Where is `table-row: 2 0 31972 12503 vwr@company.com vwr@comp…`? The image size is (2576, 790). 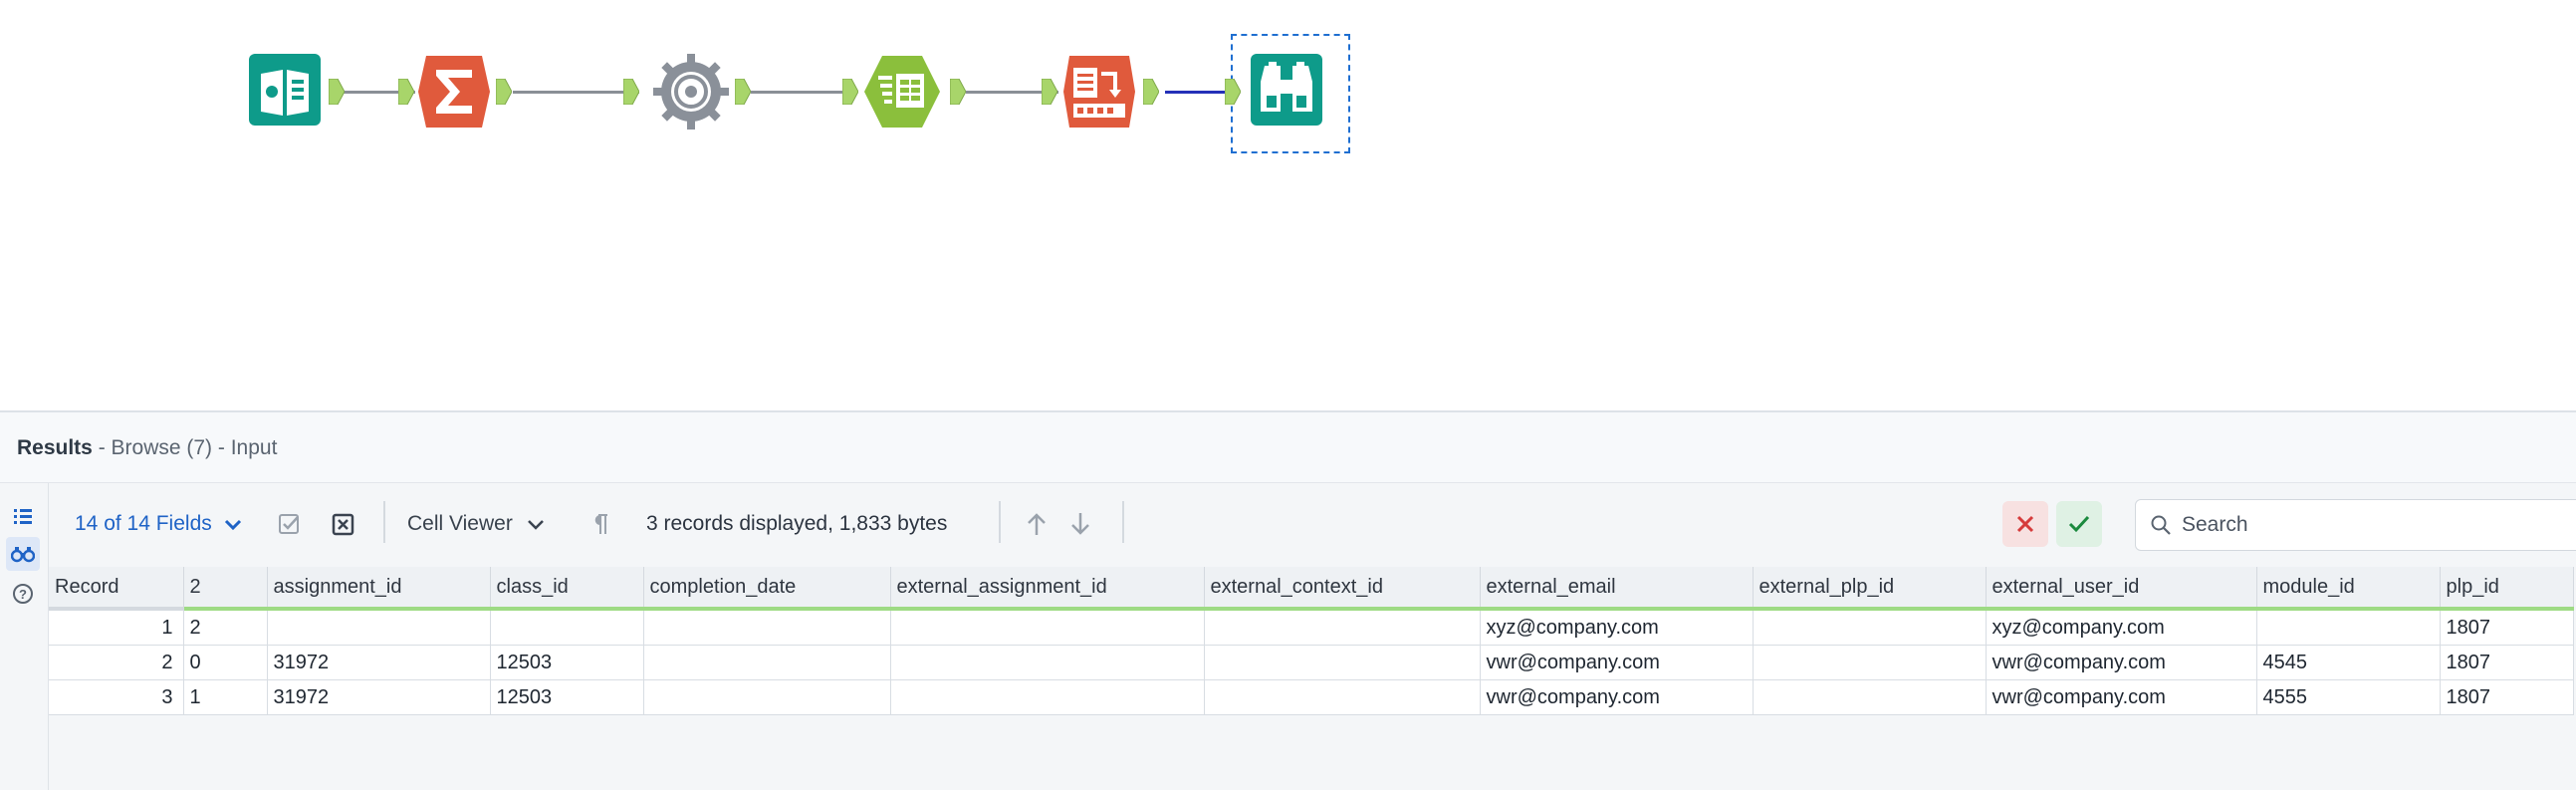
table-row: 2 0 31972 12503 vwr@company.com vwr@comp… is located at coordinates (1311, 662).